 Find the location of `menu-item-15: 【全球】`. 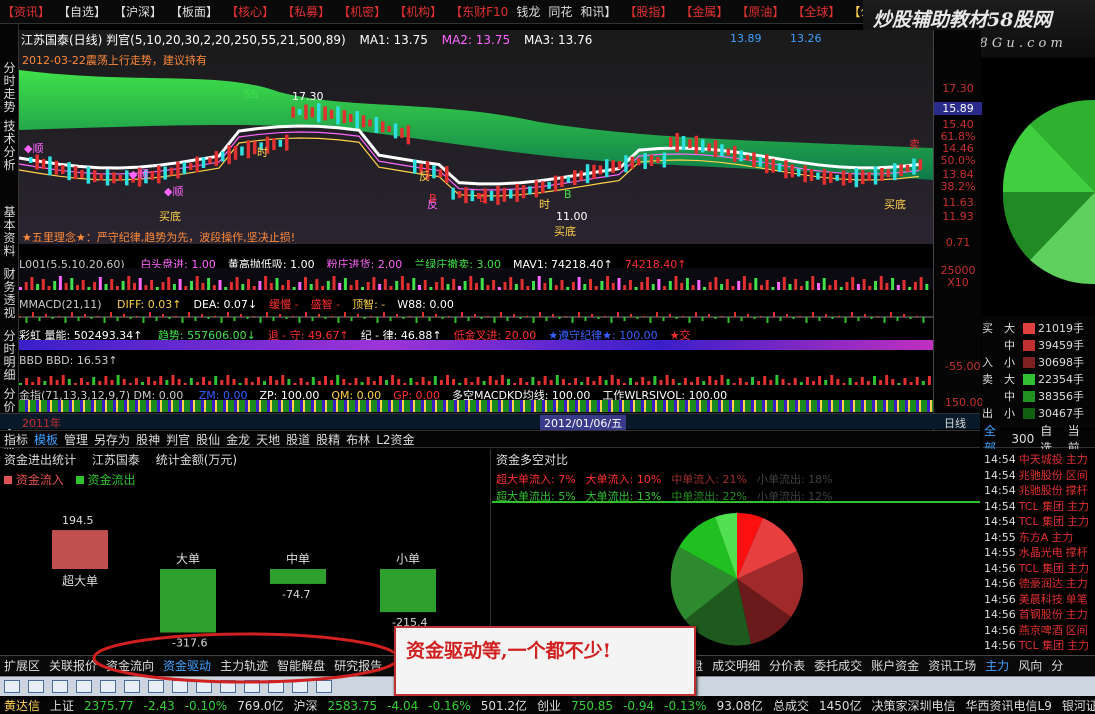

menu-item-15: 【全球】 is located at coordinates (816, 11).